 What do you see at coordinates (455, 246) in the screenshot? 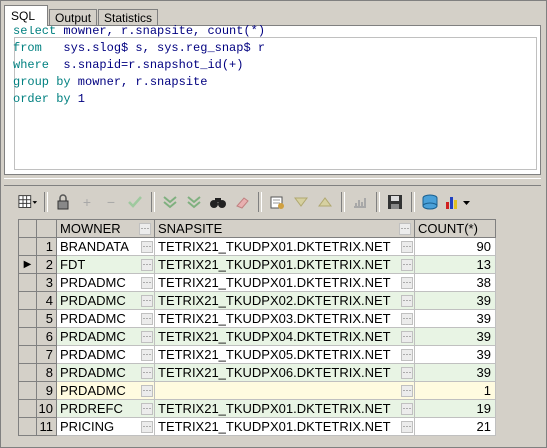
I see `cell-count: 90` at bounding box center [455, 246].